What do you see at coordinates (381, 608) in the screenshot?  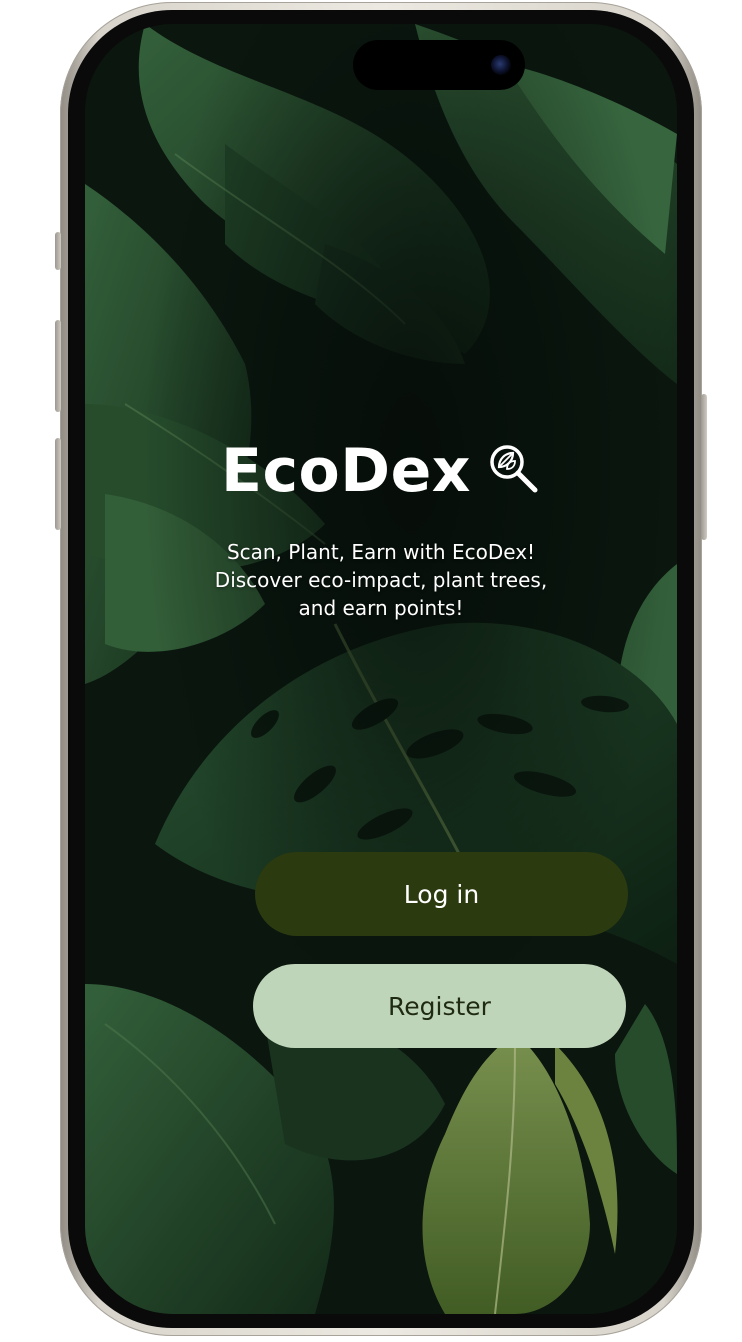 I see `tagline-line: and earn points!` at bounding box center [381, 608].